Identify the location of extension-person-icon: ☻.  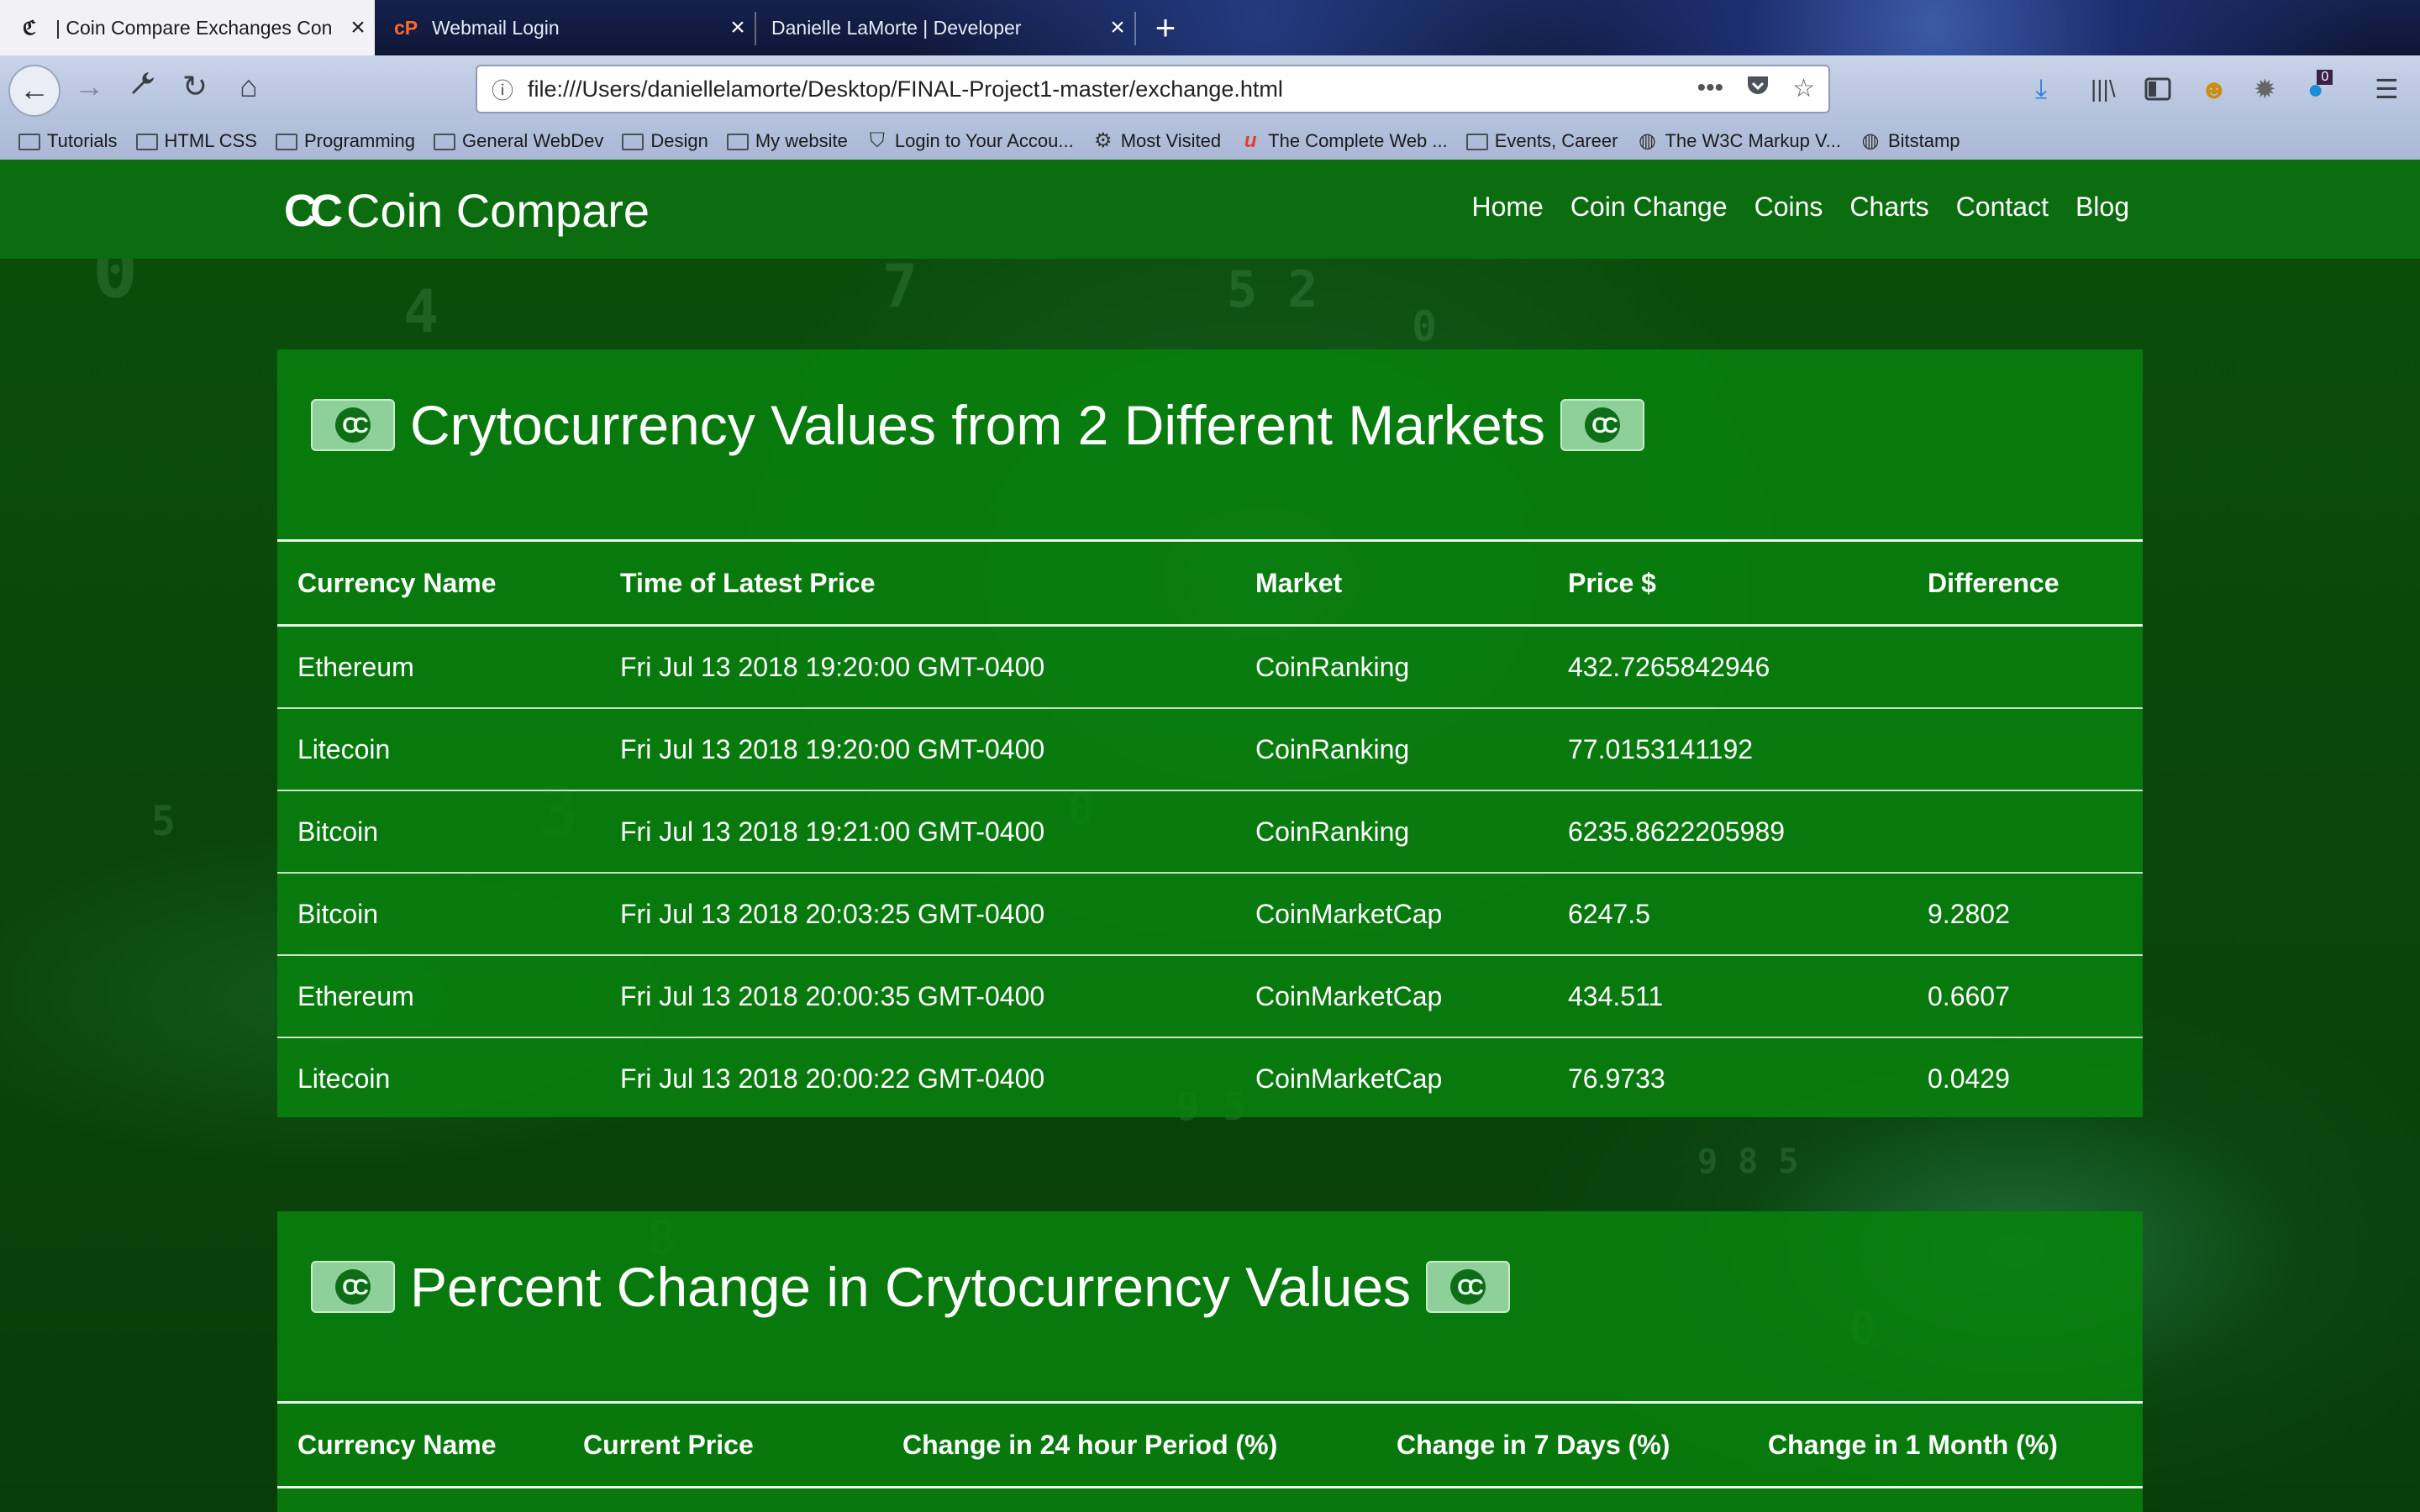
(2214, 89).